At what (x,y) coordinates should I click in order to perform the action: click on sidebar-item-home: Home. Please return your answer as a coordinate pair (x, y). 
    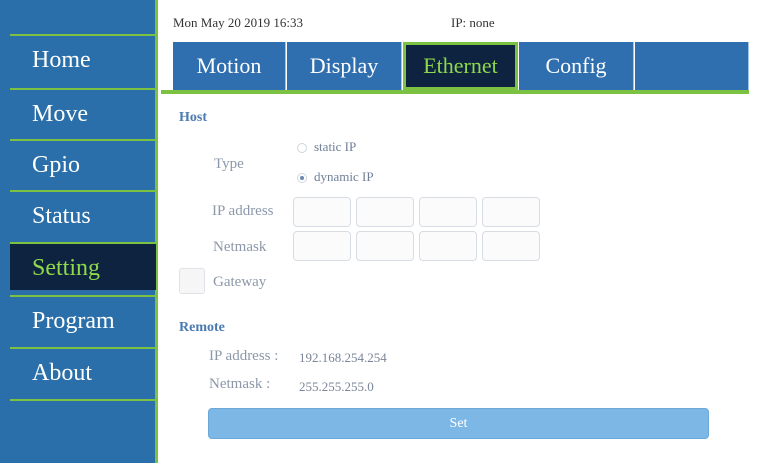
    Looking at the image, I should click on (83, 58).